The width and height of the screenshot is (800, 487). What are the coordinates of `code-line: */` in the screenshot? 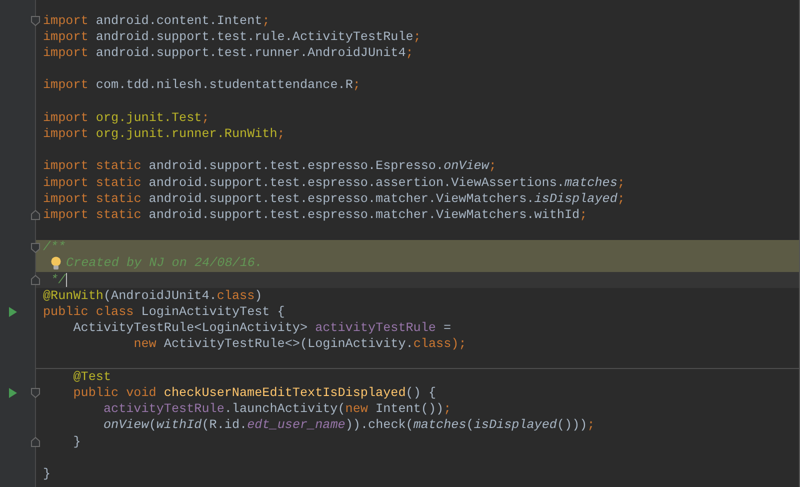 It's located at (58, 280).